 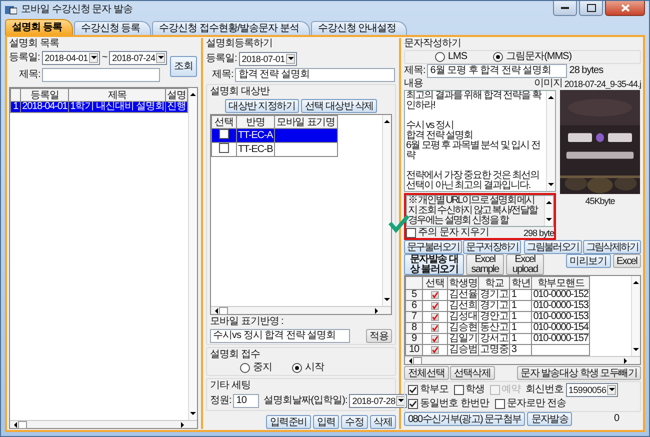 What do you see at coordinates (561, 295) in the screenshot?
I see `table-cell: 010-0000-152` at bounding box center [561, 295].